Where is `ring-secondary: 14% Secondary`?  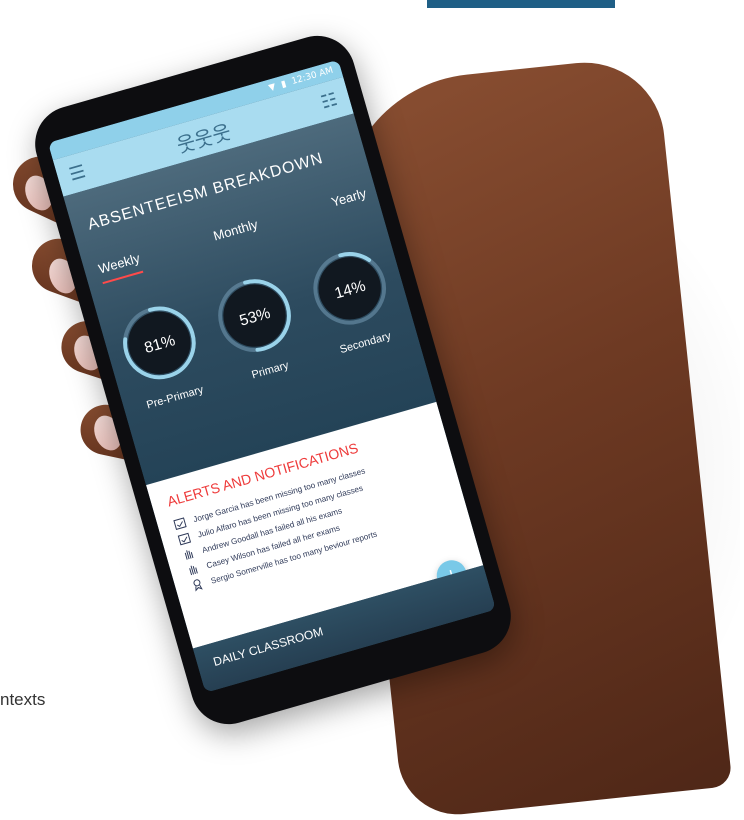
ring-secondary: 14% Secondary is located at coordinates (353, 299).